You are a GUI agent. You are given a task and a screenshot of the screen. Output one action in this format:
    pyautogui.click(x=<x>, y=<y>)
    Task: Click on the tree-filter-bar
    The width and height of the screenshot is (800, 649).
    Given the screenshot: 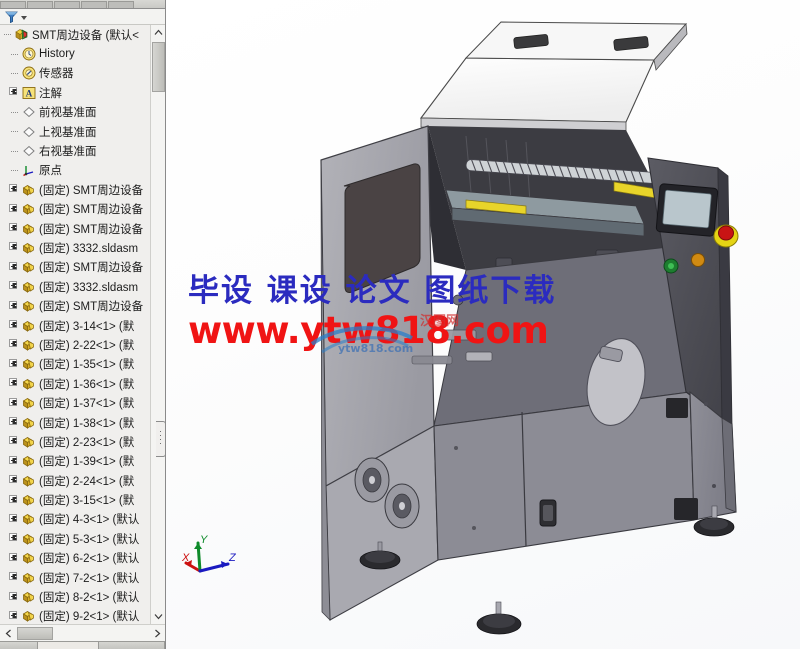 What is the action you would take?
    pyautogui.click(x=82, y=17)
    